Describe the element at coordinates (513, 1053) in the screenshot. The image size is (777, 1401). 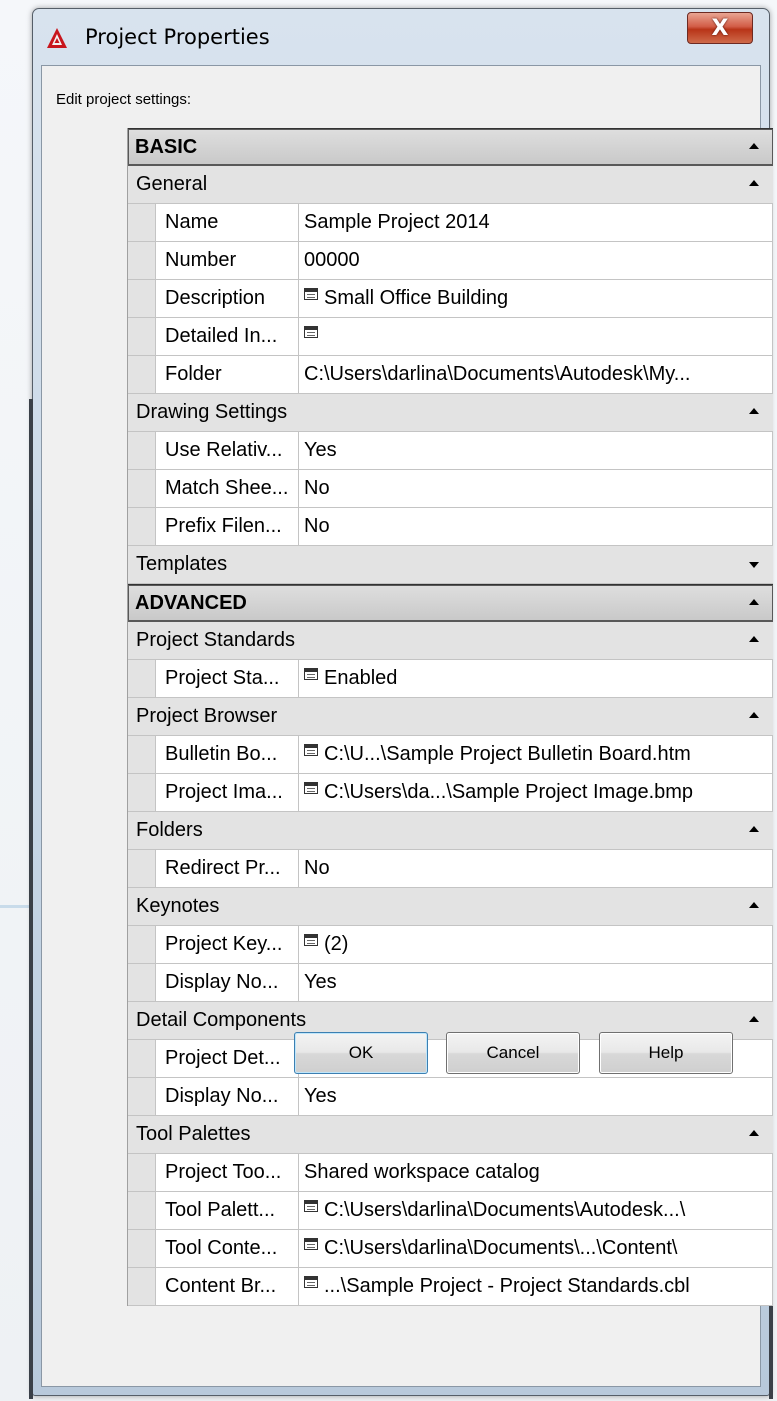
I see `cancel-button: Cancel` at that location.